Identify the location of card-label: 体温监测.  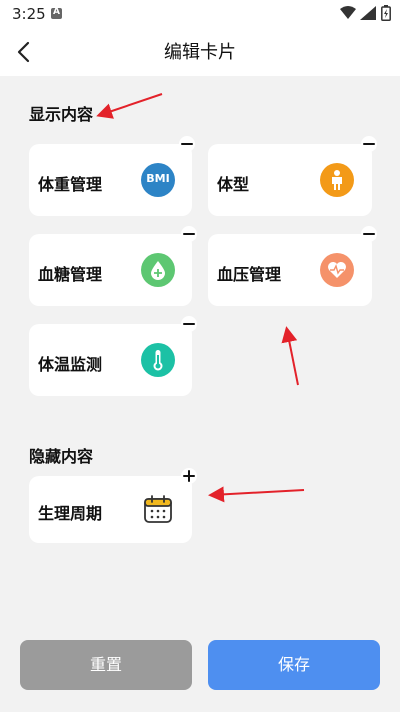
(70, 364).